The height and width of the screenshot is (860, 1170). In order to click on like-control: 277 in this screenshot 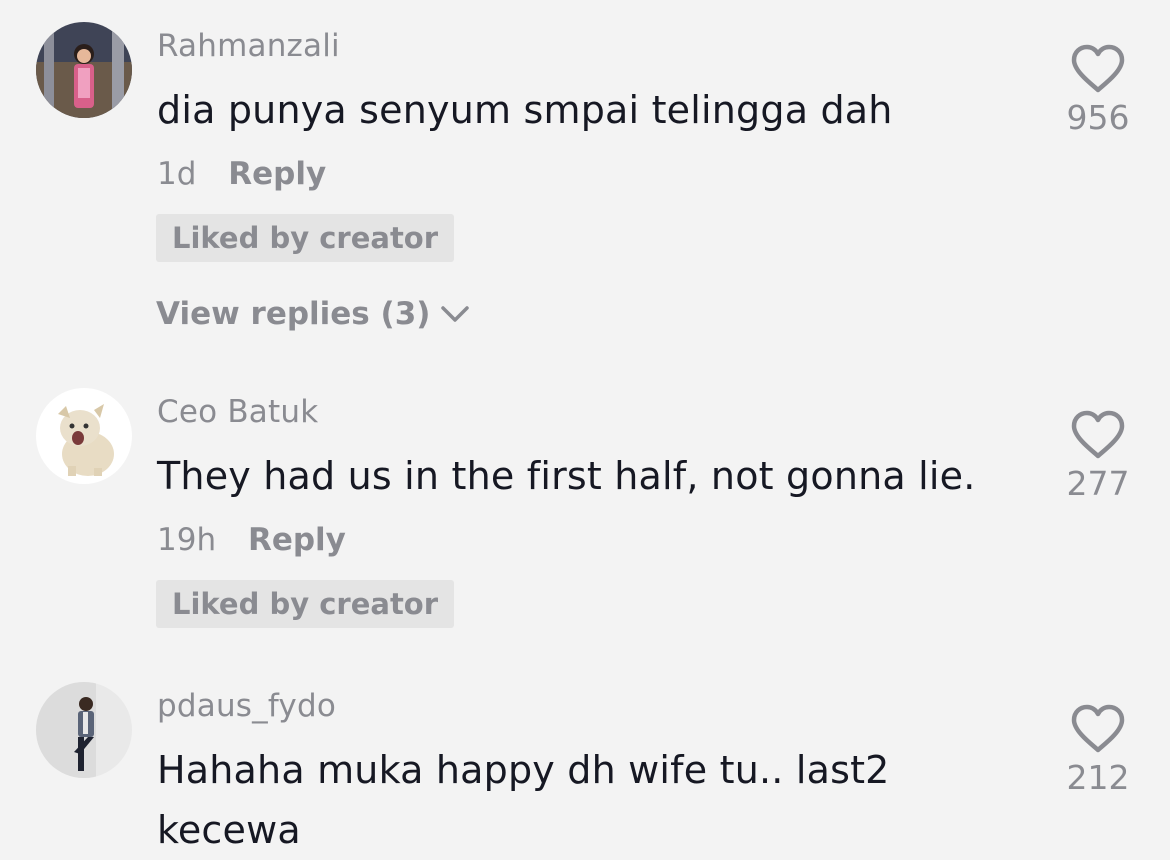, I will do `click(1098, 456)`.